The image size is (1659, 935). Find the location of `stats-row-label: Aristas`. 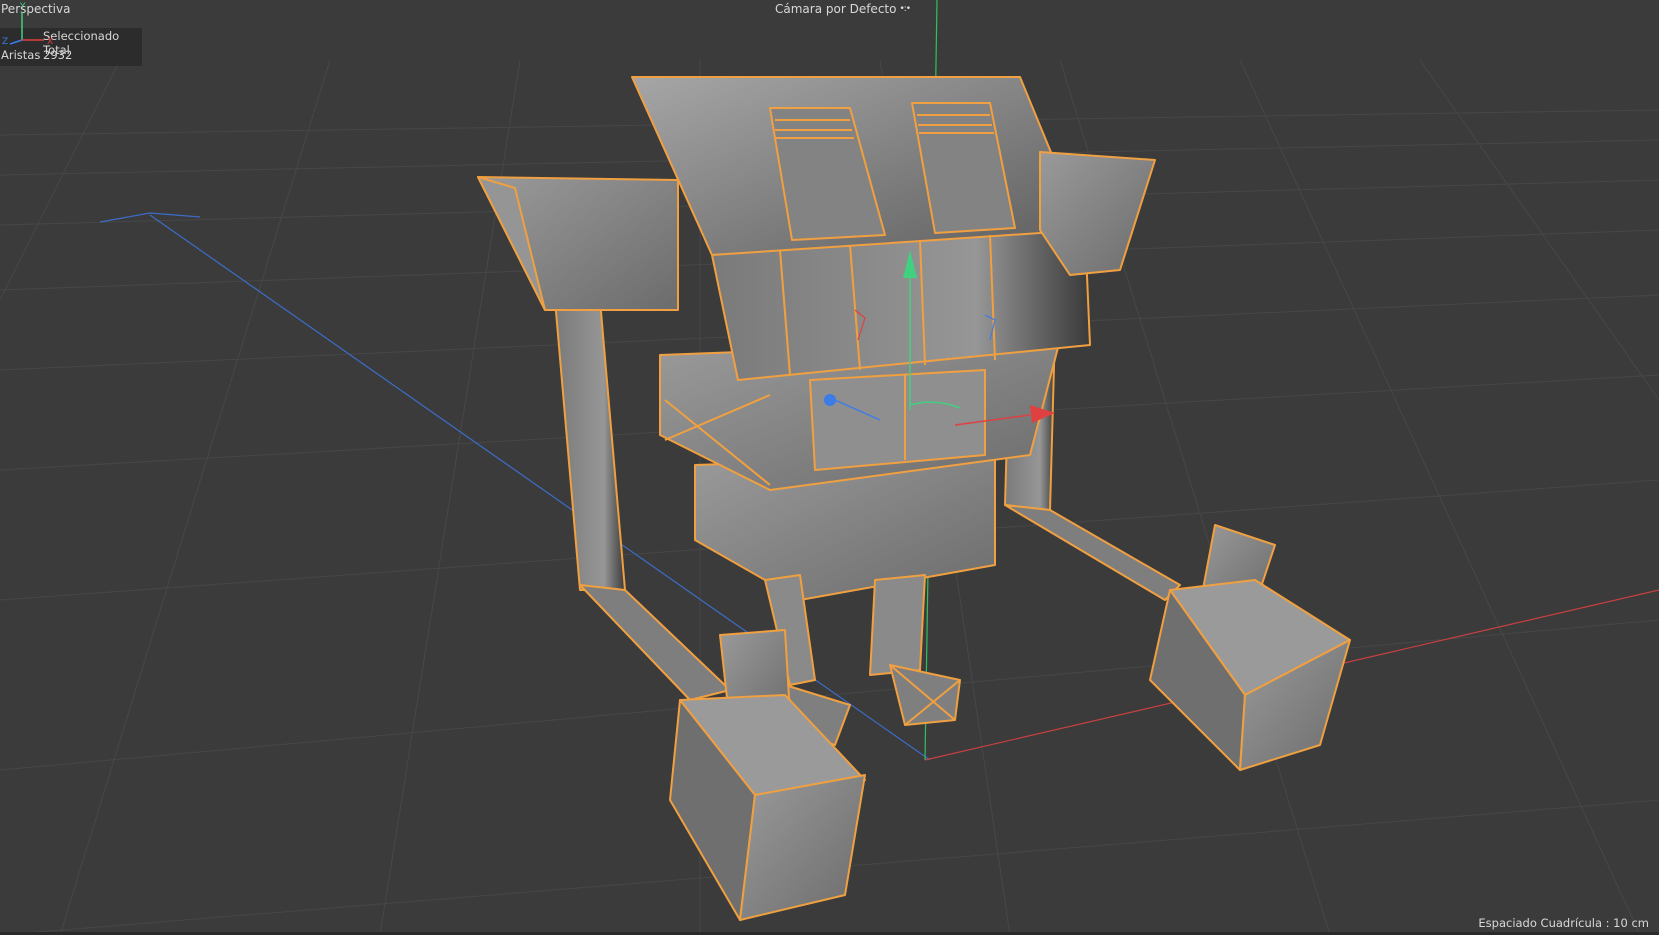

stats-row-label: Aristas is located at coordinates (21, 55).